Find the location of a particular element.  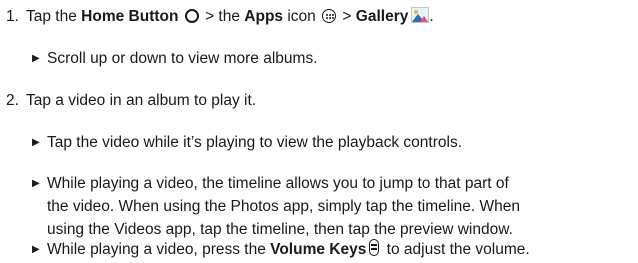

volume-keys-icon is located at coordinates (374, 248).